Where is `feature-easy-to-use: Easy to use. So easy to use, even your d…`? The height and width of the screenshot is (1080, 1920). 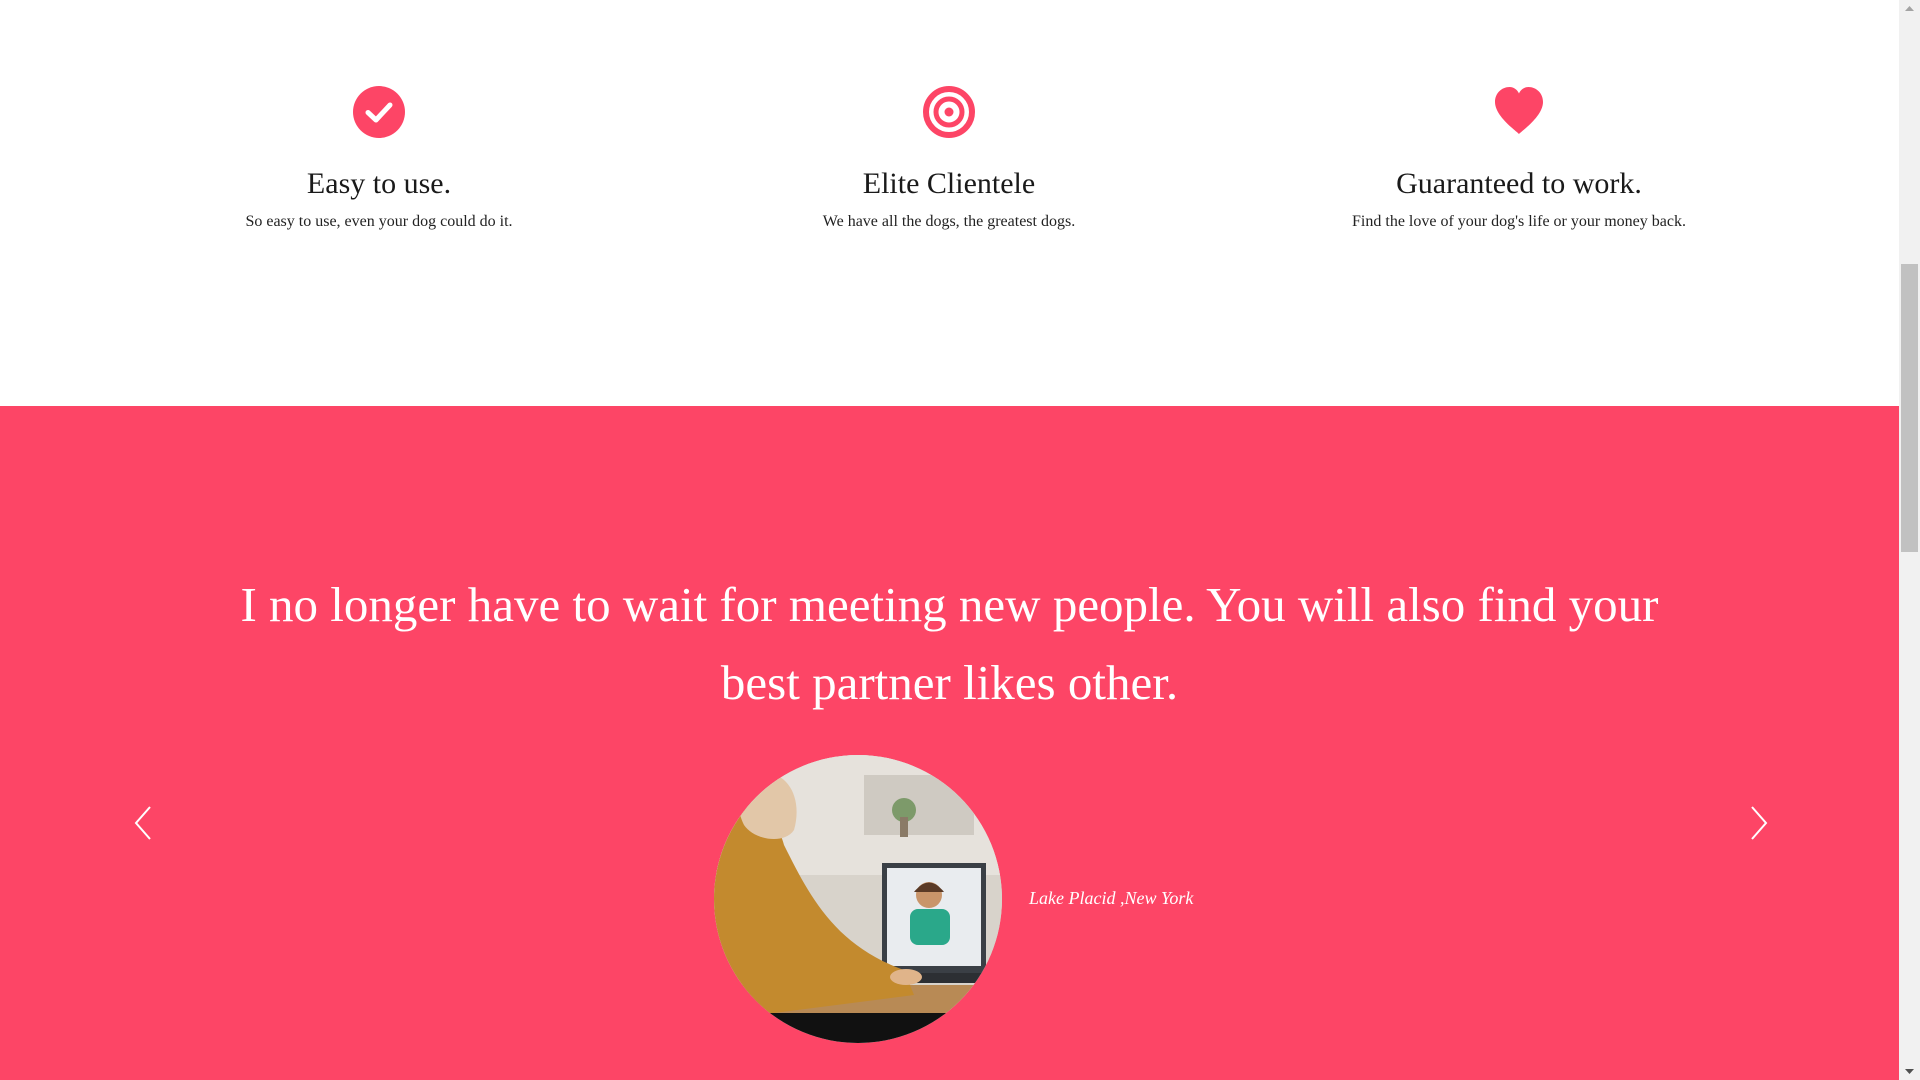 feature-easy-to-use: Easy to use. So easy to use, even your d… is located at coordinates (379, 158).